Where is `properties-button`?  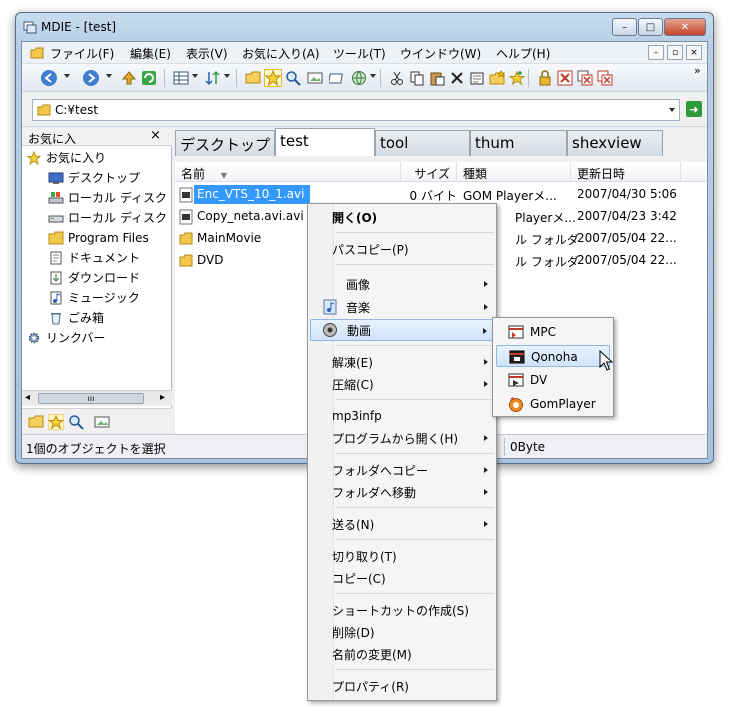 properties-button is located at coordinates (477, 78).